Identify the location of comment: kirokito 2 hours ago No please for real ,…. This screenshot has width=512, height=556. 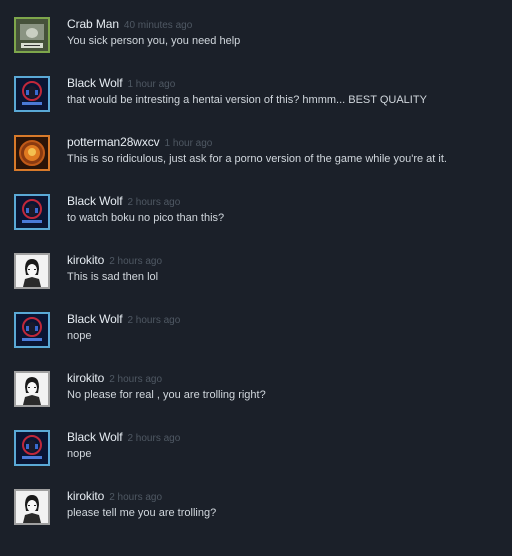
(256, 400).